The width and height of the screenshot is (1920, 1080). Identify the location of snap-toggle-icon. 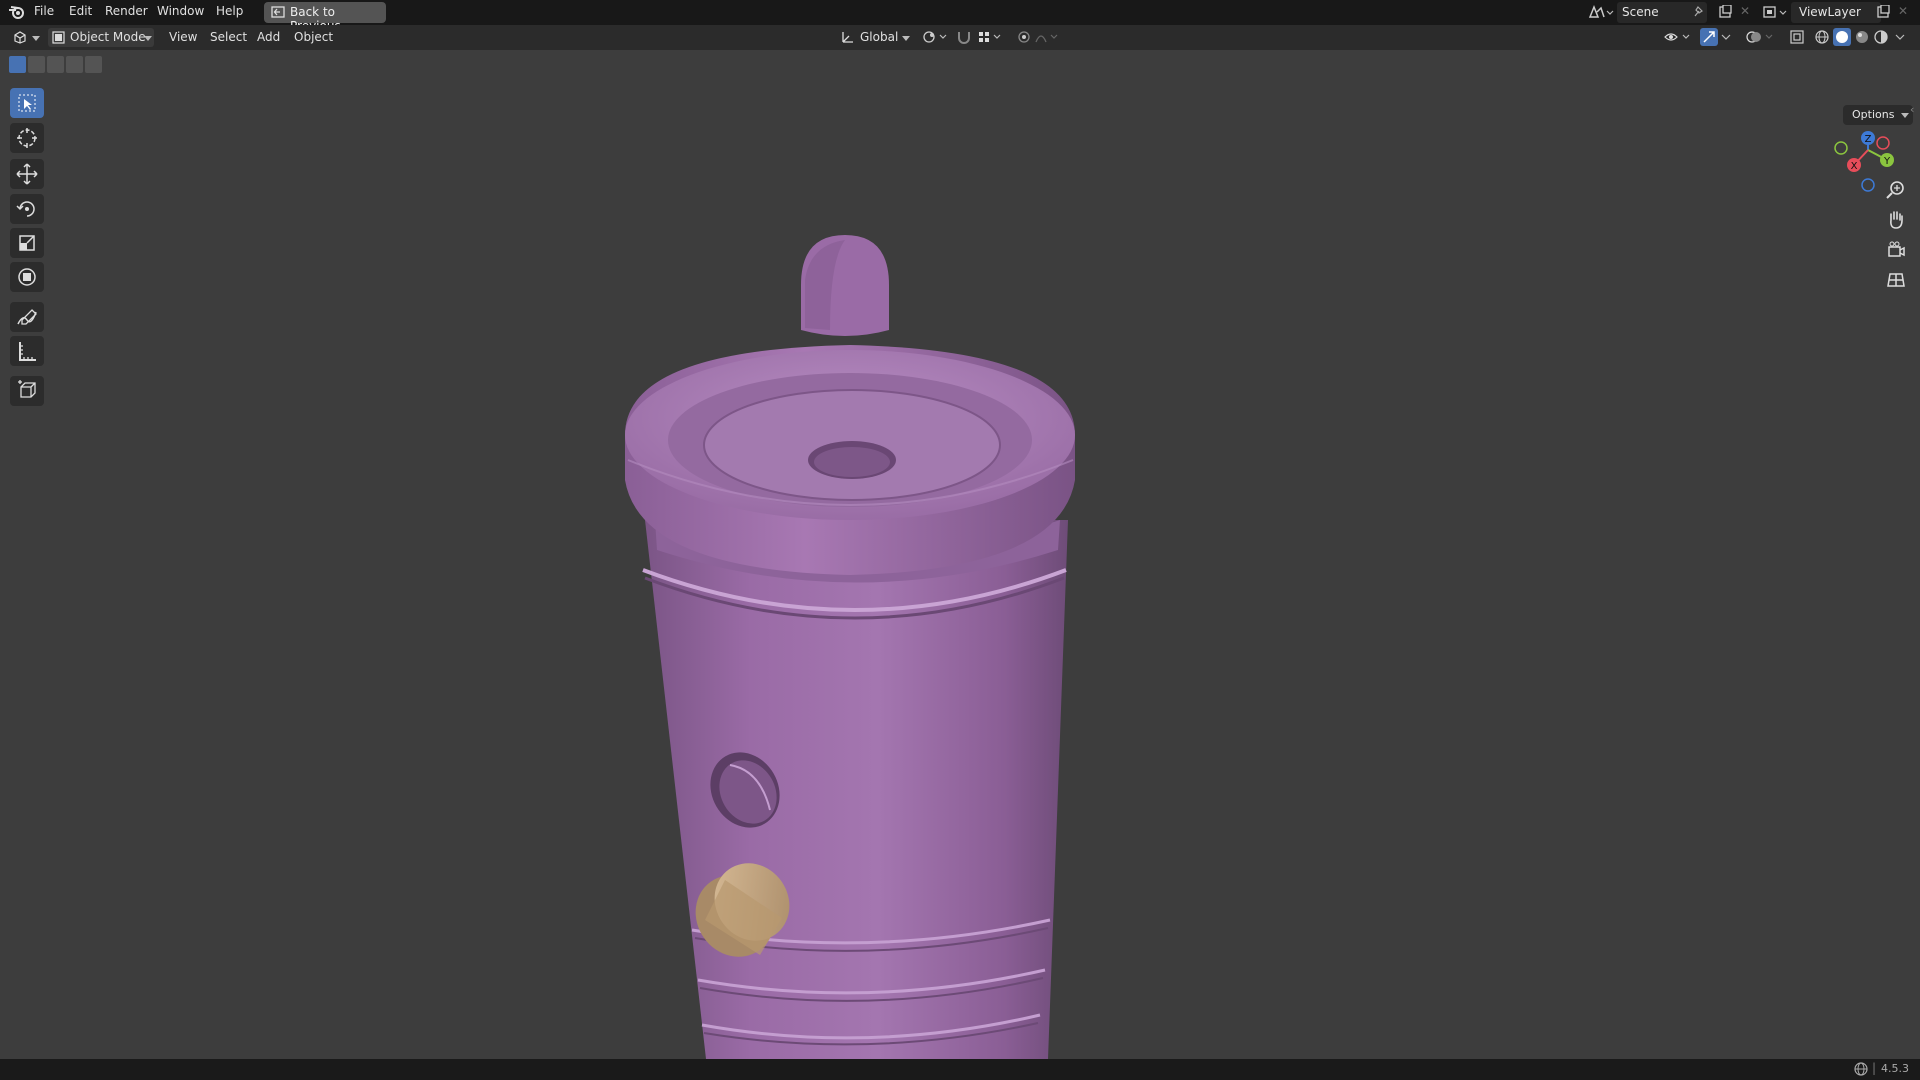
(964, 38).